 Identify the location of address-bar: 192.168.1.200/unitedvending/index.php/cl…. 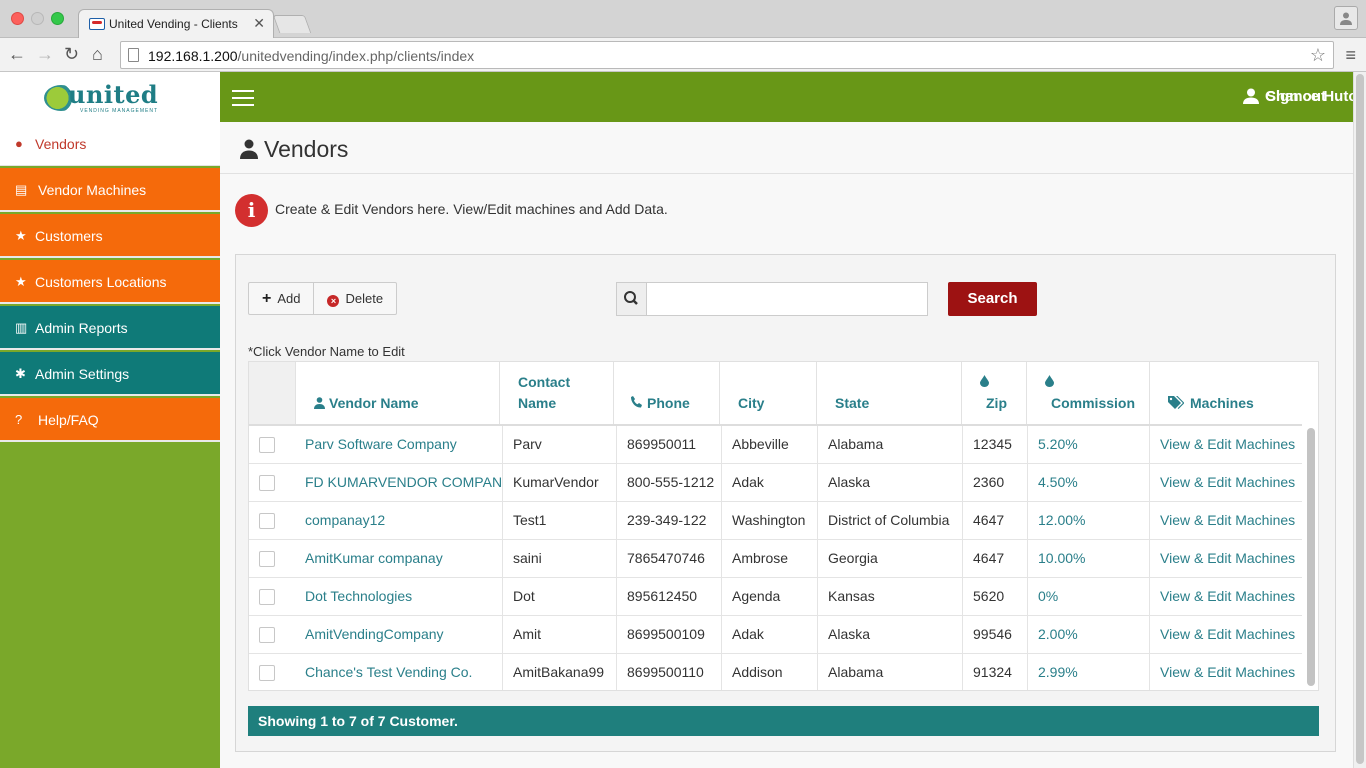
(727, 55).